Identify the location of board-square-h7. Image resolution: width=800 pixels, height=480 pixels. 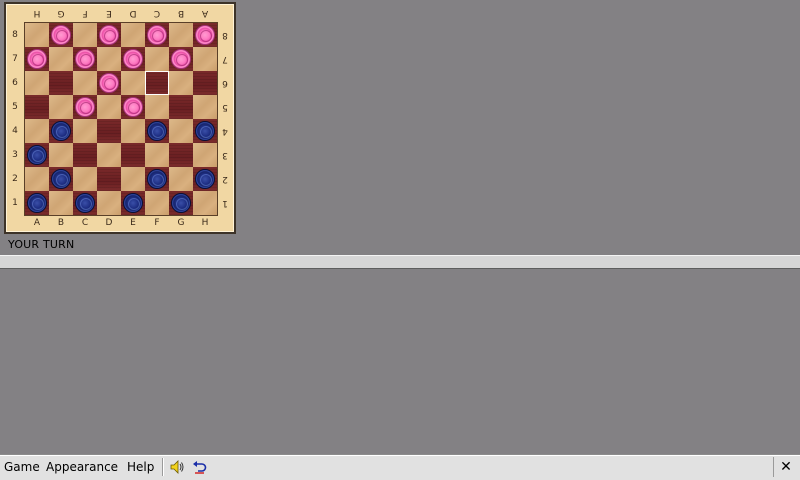
(205, 59).